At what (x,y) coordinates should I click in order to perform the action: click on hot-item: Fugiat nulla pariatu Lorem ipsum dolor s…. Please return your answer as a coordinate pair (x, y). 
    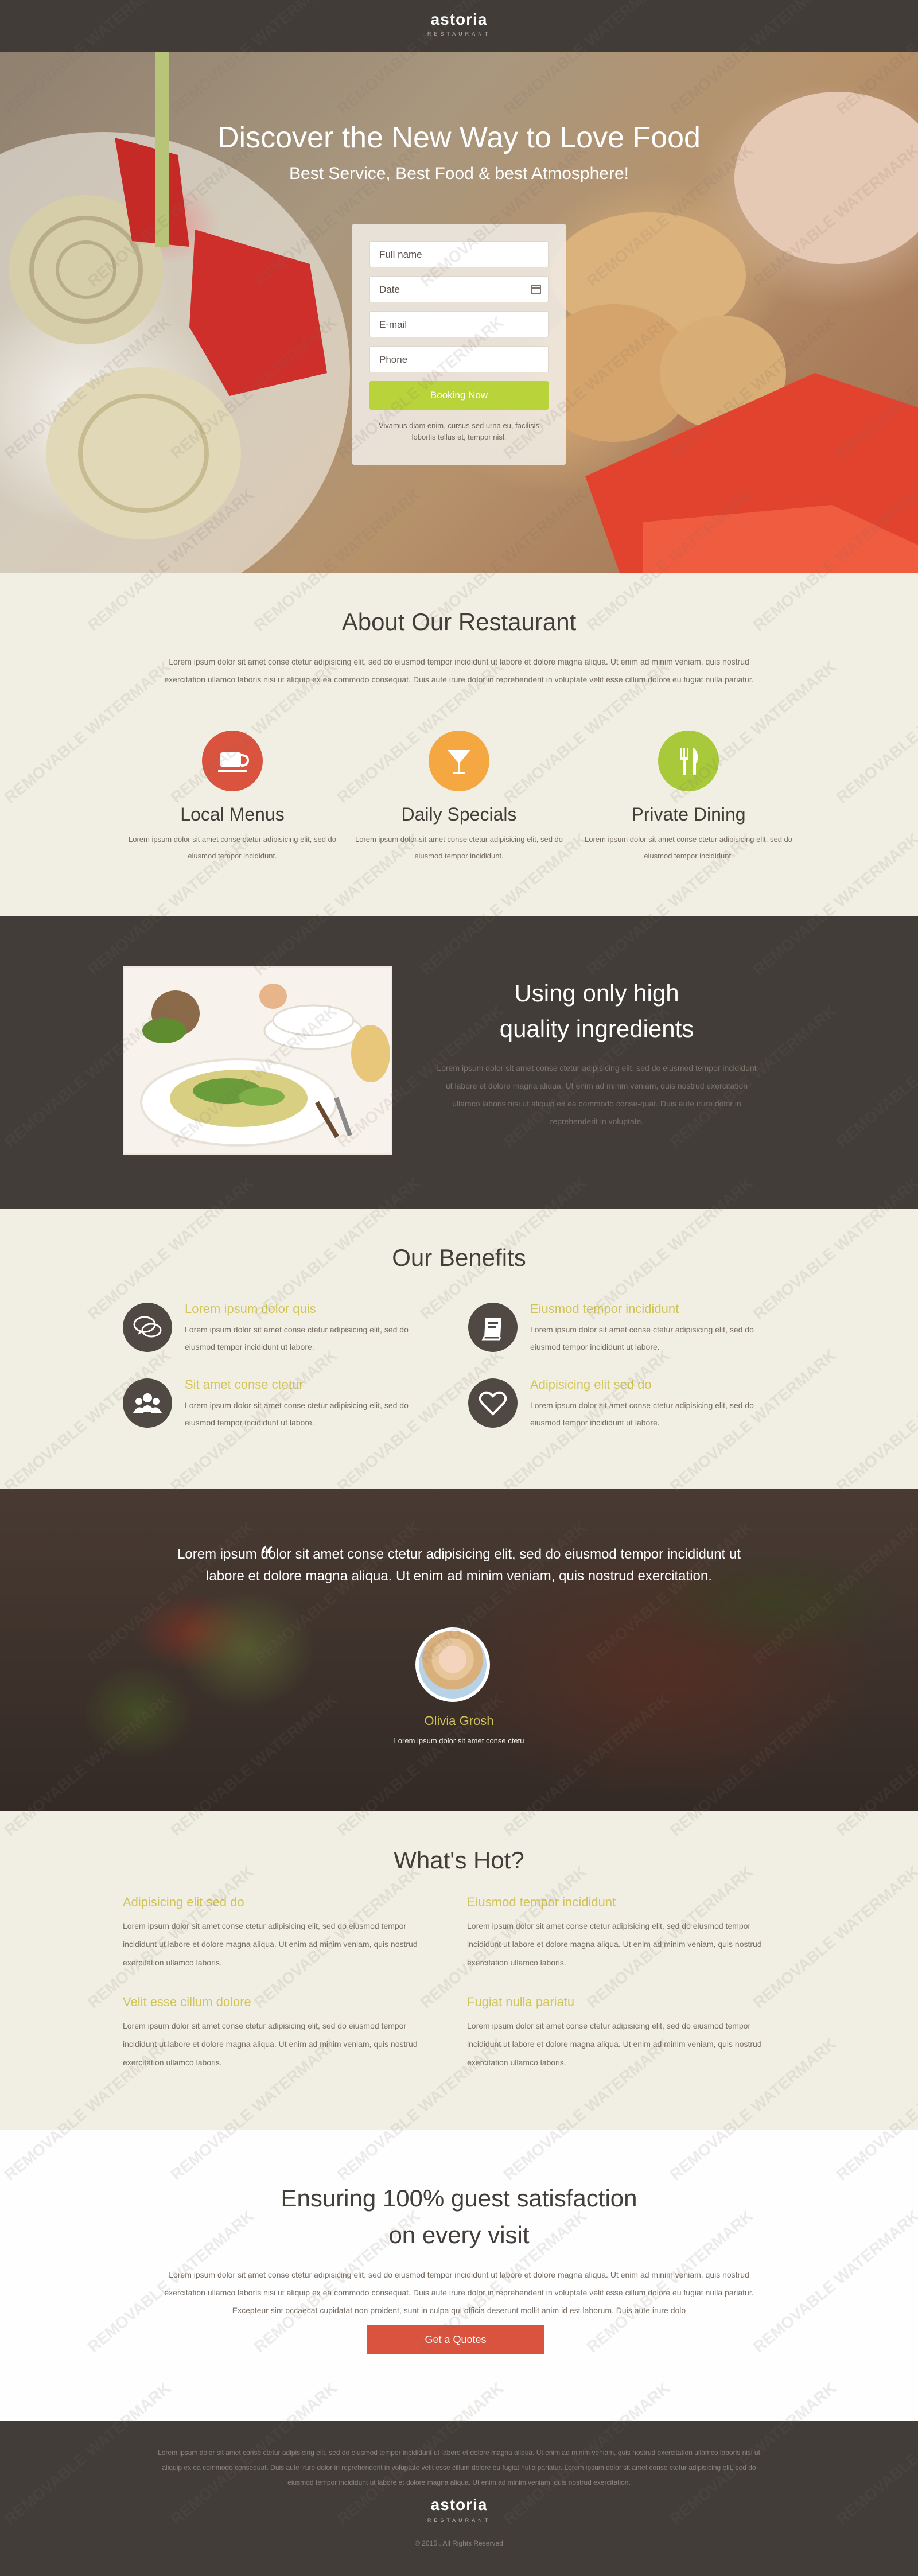
    Looking at the image, I should click on (622, 2033).